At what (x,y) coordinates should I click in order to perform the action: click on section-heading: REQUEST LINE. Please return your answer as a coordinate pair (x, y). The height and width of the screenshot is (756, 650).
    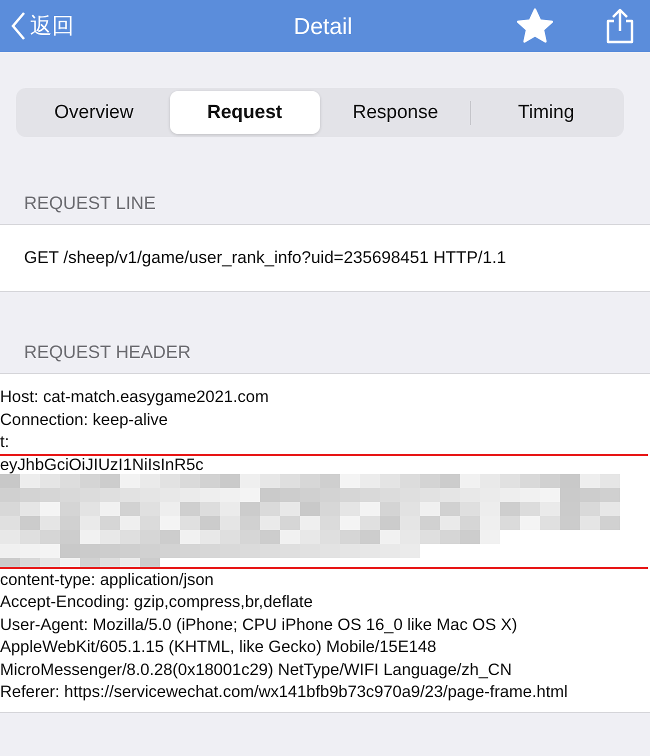
    Looking at the image, I should click on (90, 204).